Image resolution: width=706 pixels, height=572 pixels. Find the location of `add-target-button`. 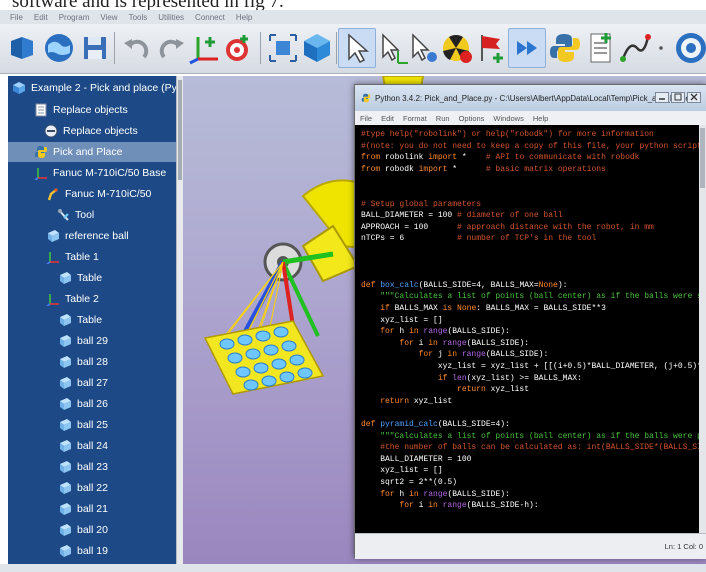

add-target-button is located at coordinates (239, 48).